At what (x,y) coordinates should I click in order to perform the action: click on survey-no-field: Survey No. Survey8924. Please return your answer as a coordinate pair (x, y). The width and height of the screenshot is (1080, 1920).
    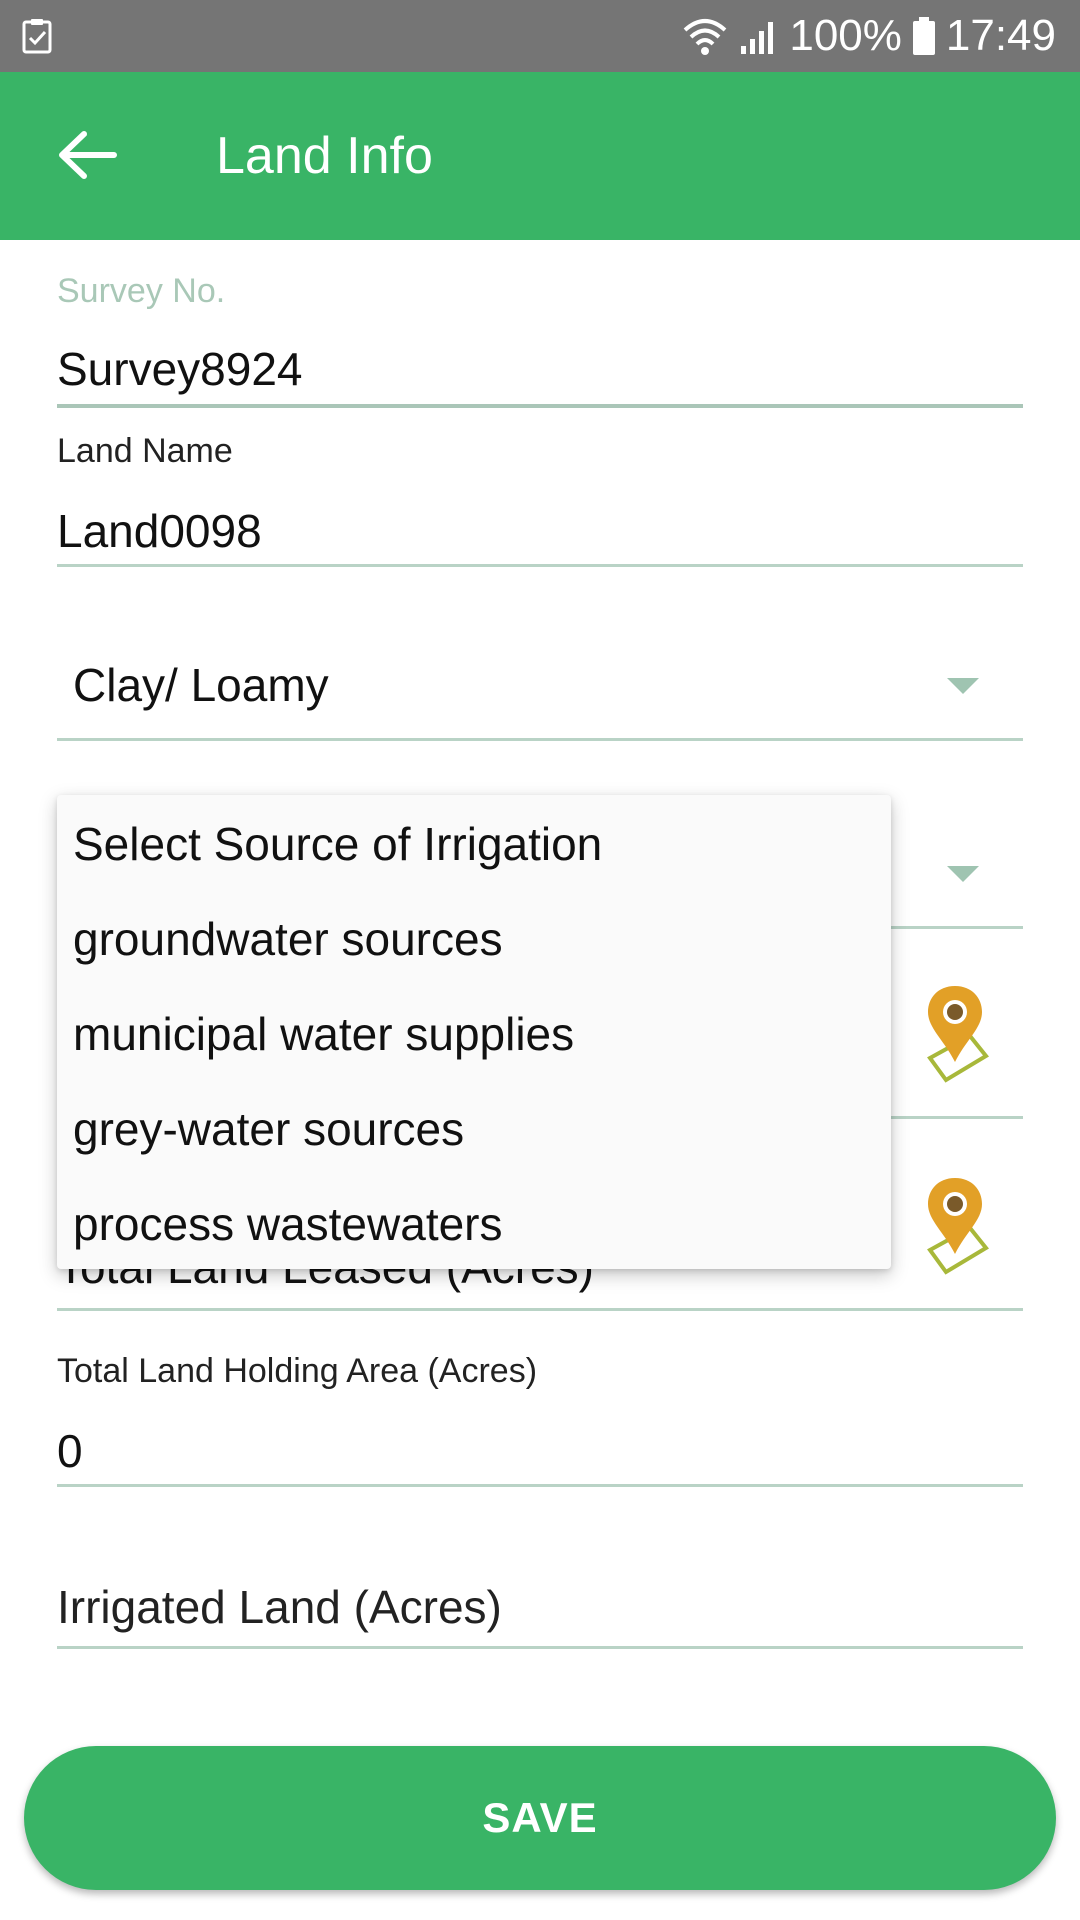
    Looking at the image, I should click on (540, 341).